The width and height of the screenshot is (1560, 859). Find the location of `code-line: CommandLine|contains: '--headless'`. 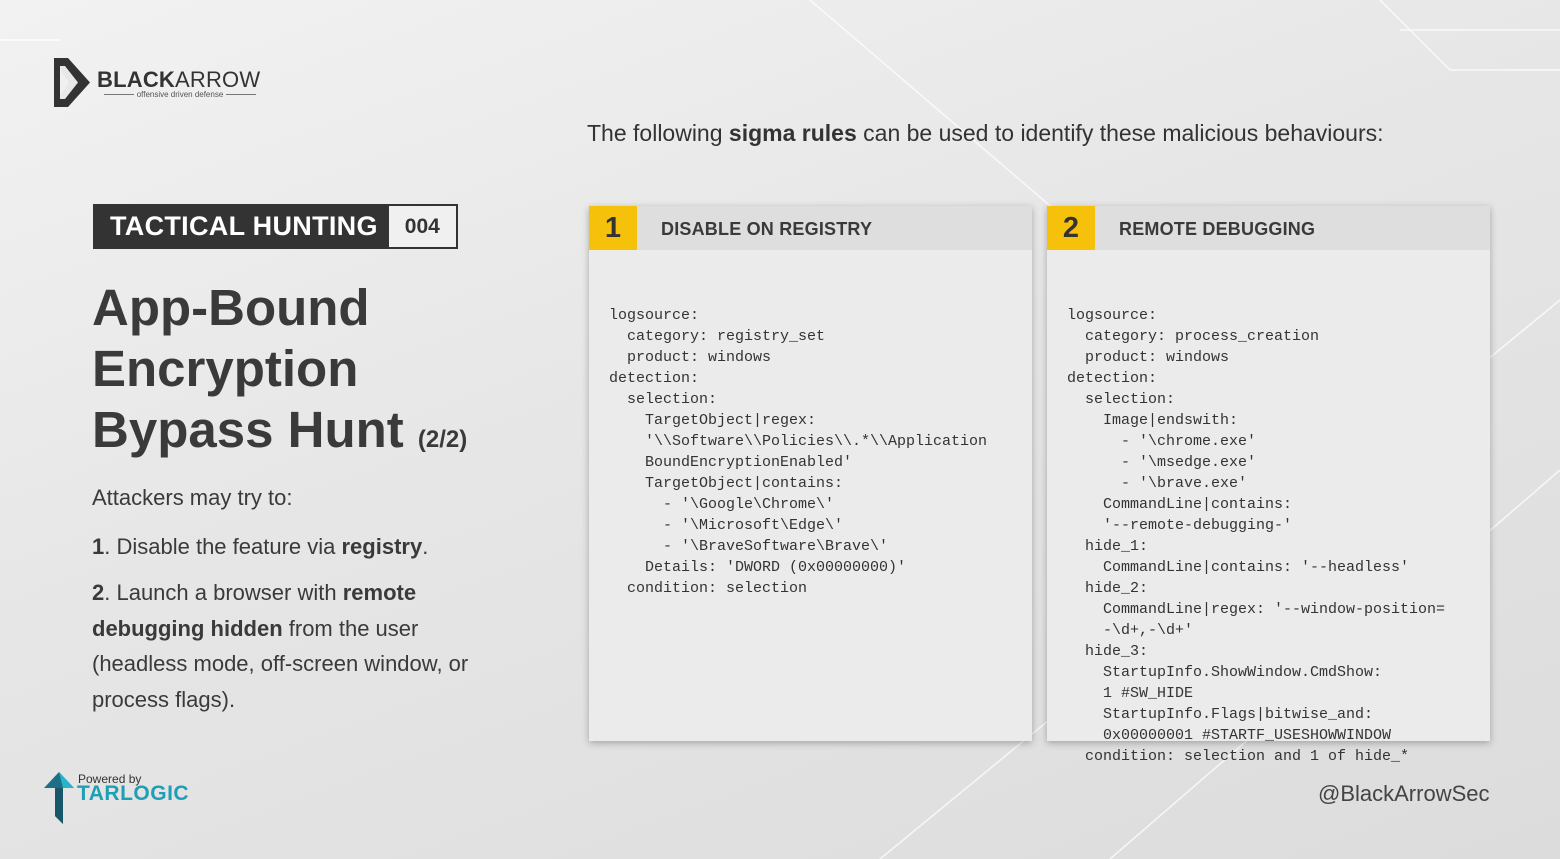

code-line: CommandLine|contains: '--headless' is located at coordinates (1238, 567).